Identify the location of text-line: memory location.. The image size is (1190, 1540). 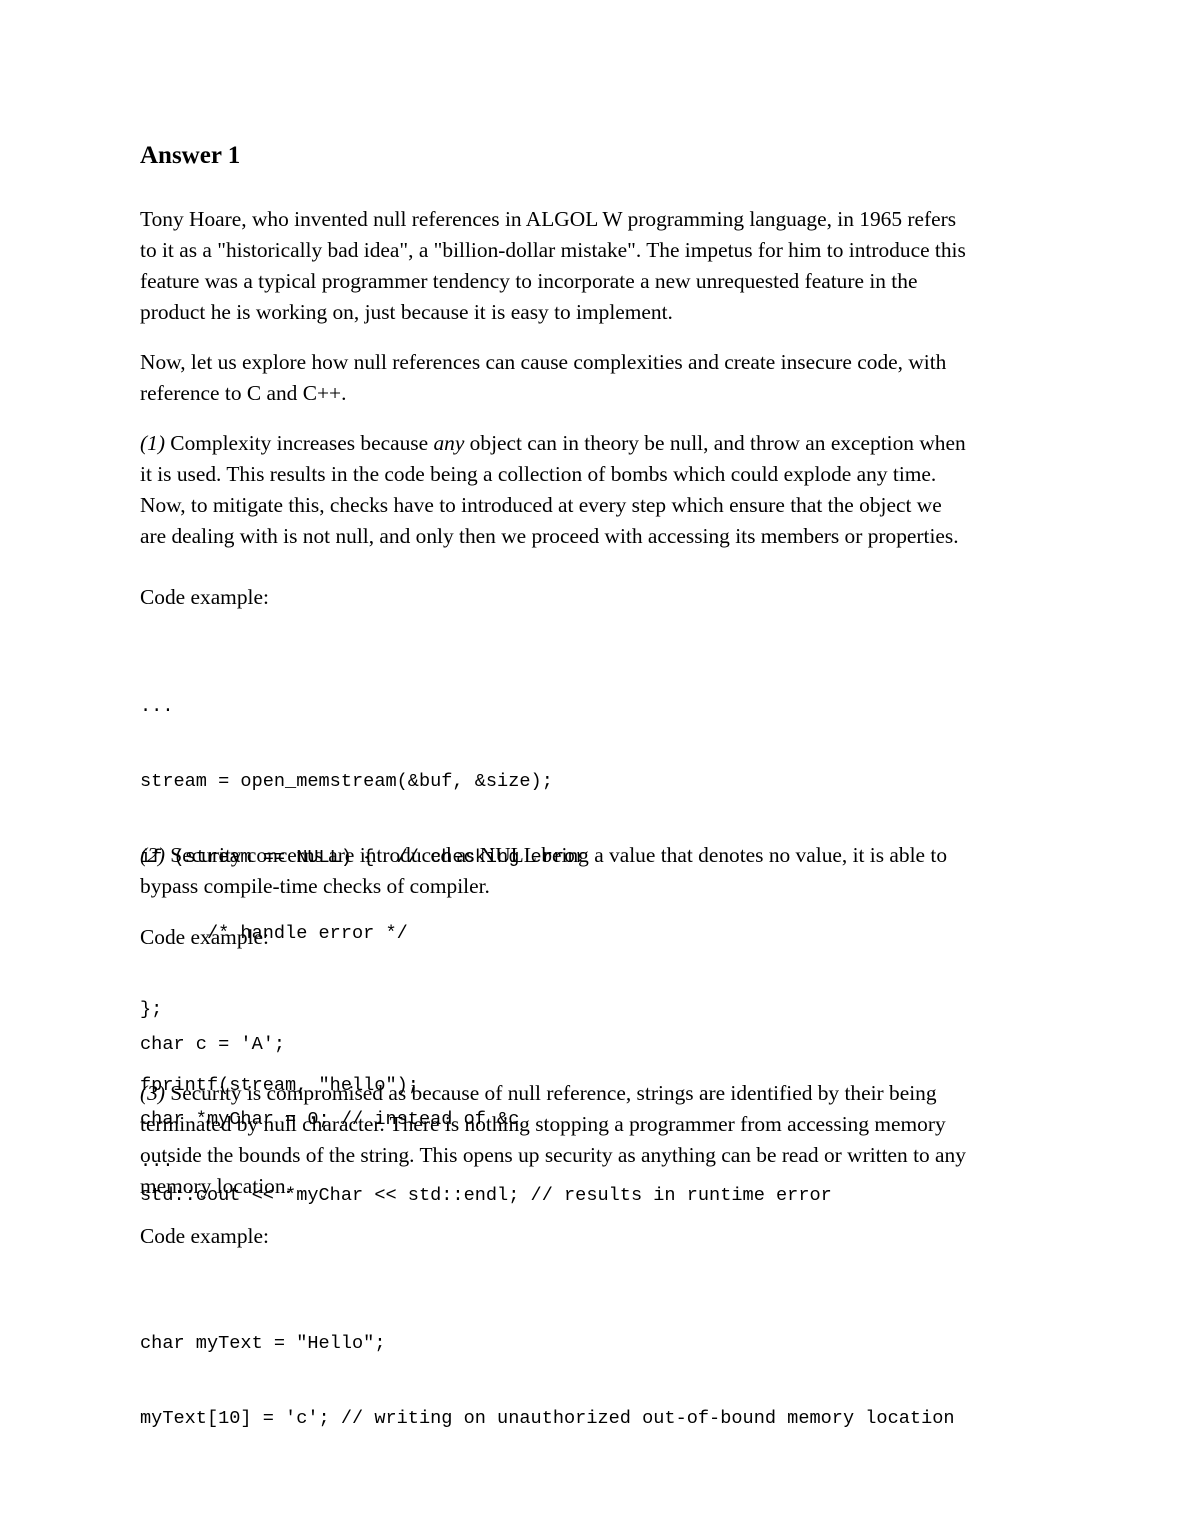
(215, 1186).